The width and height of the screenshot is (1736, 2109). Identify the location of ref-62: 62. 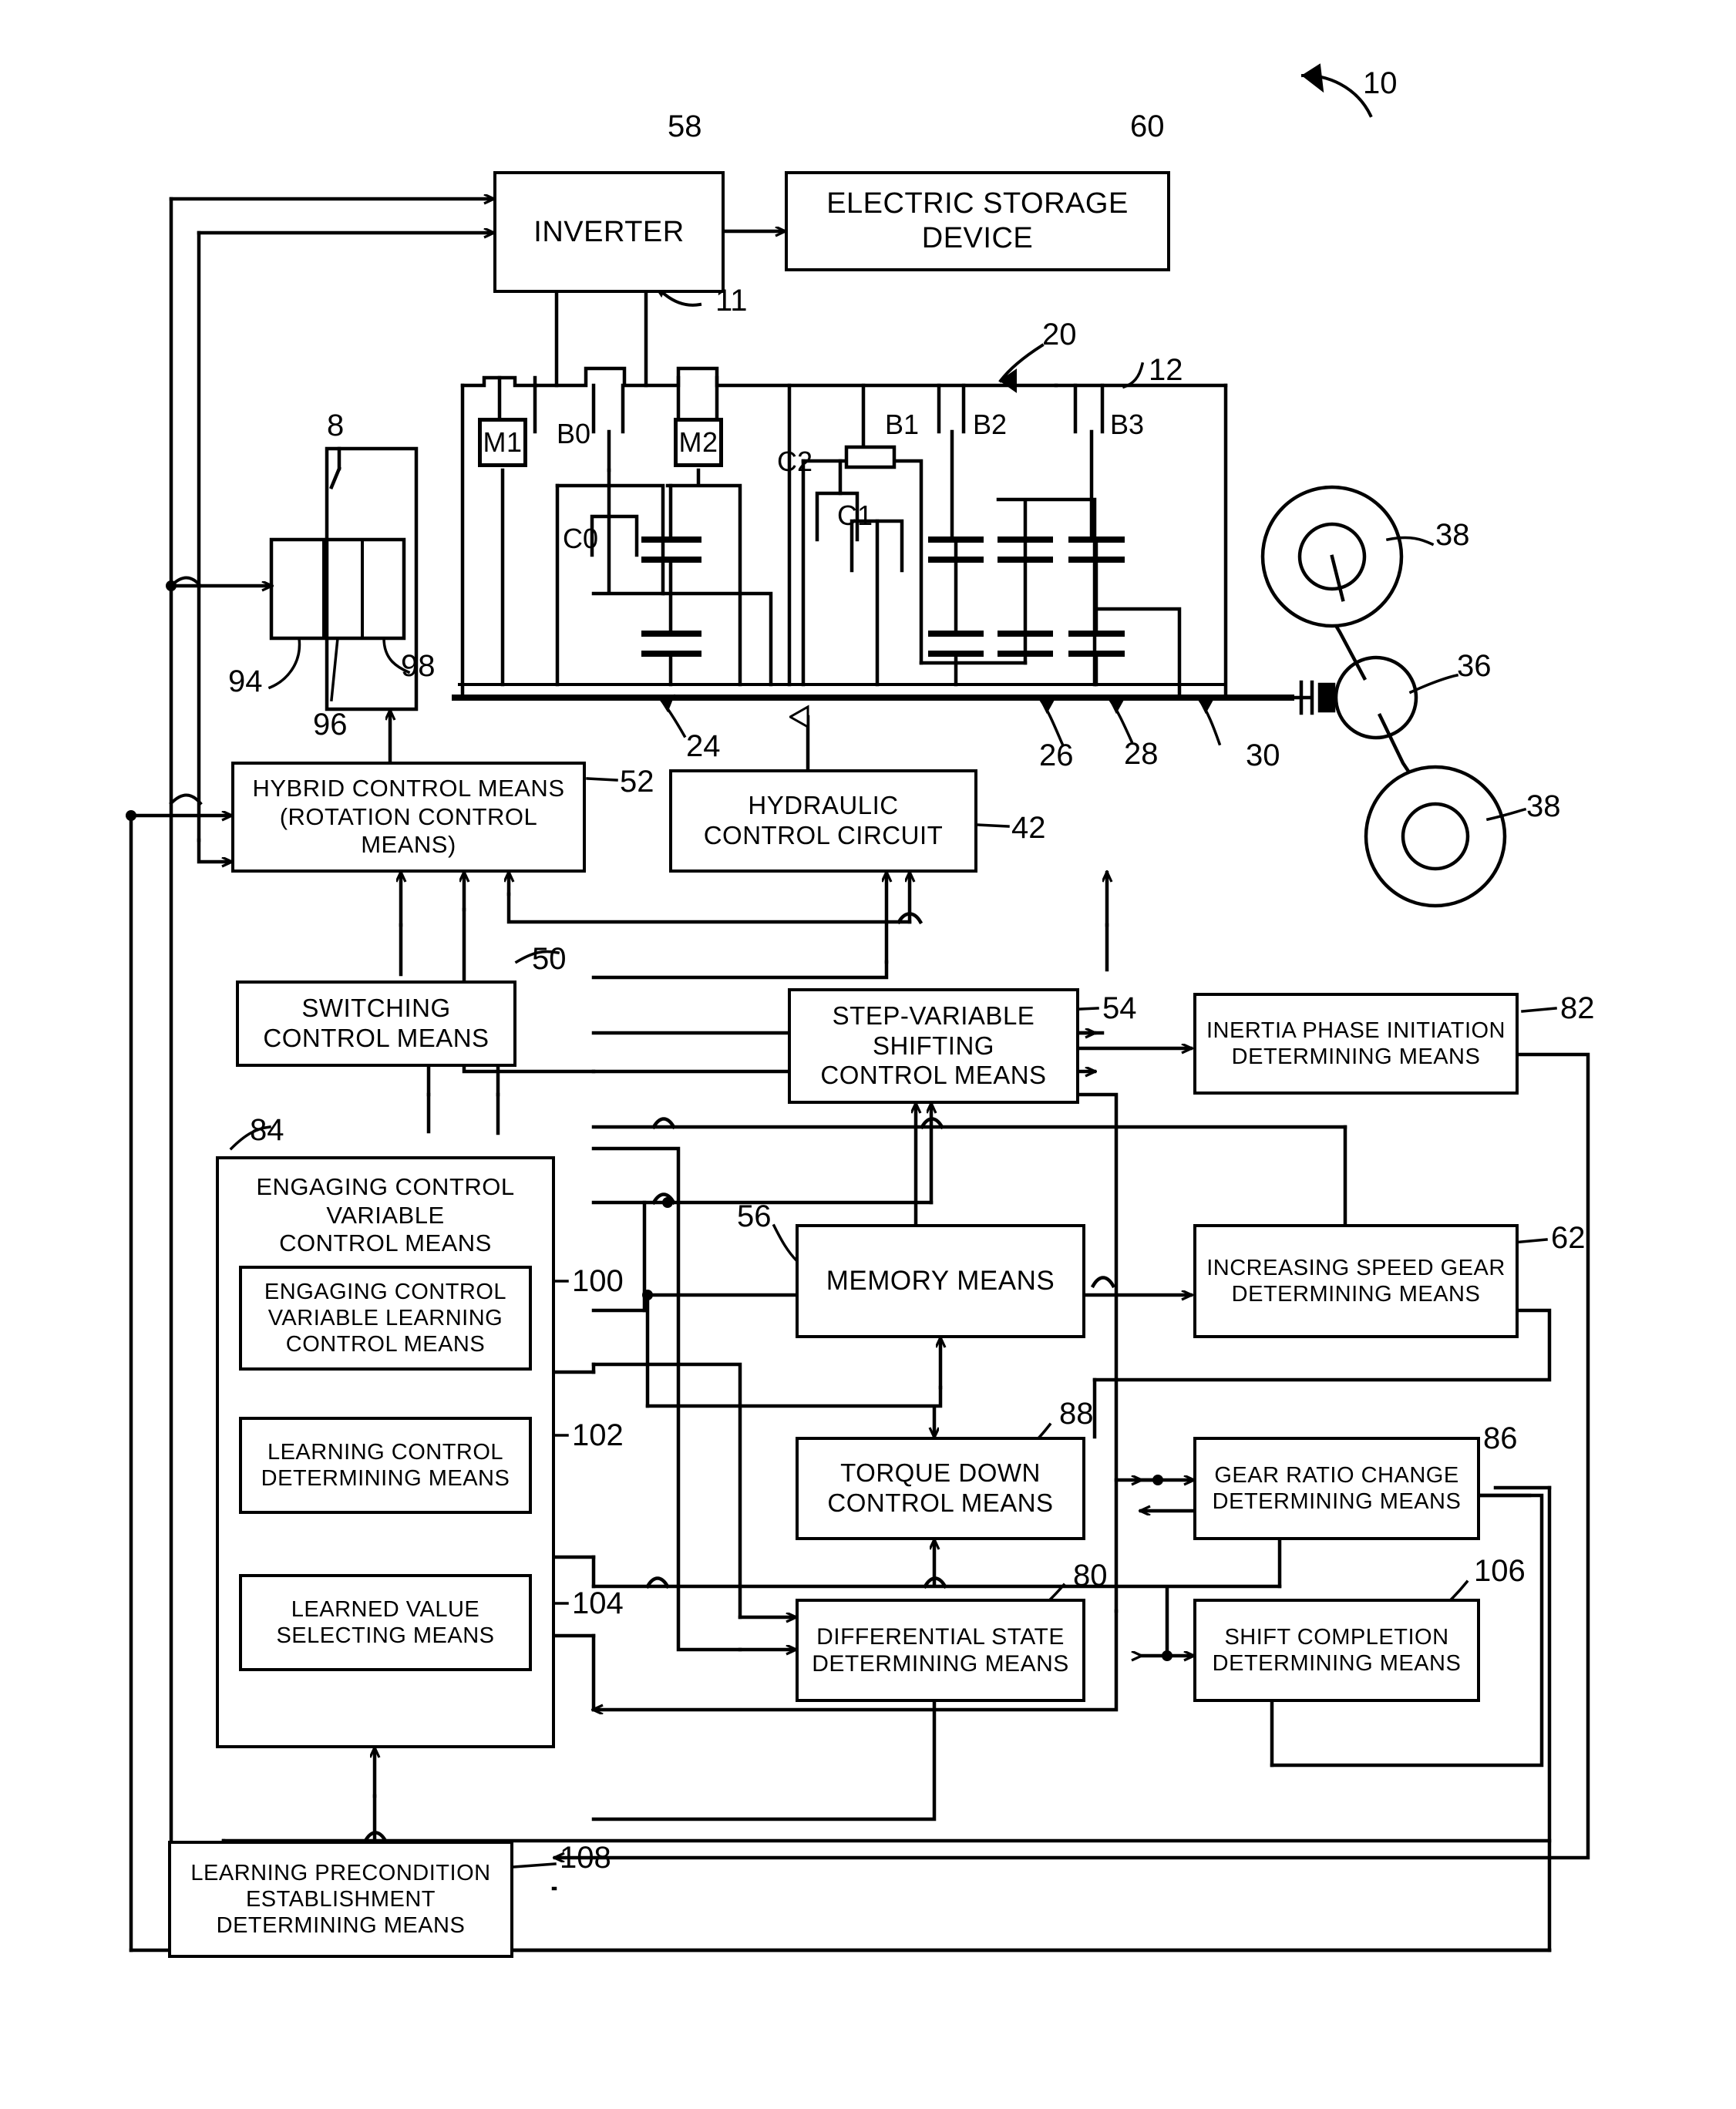
(1568, 1238).